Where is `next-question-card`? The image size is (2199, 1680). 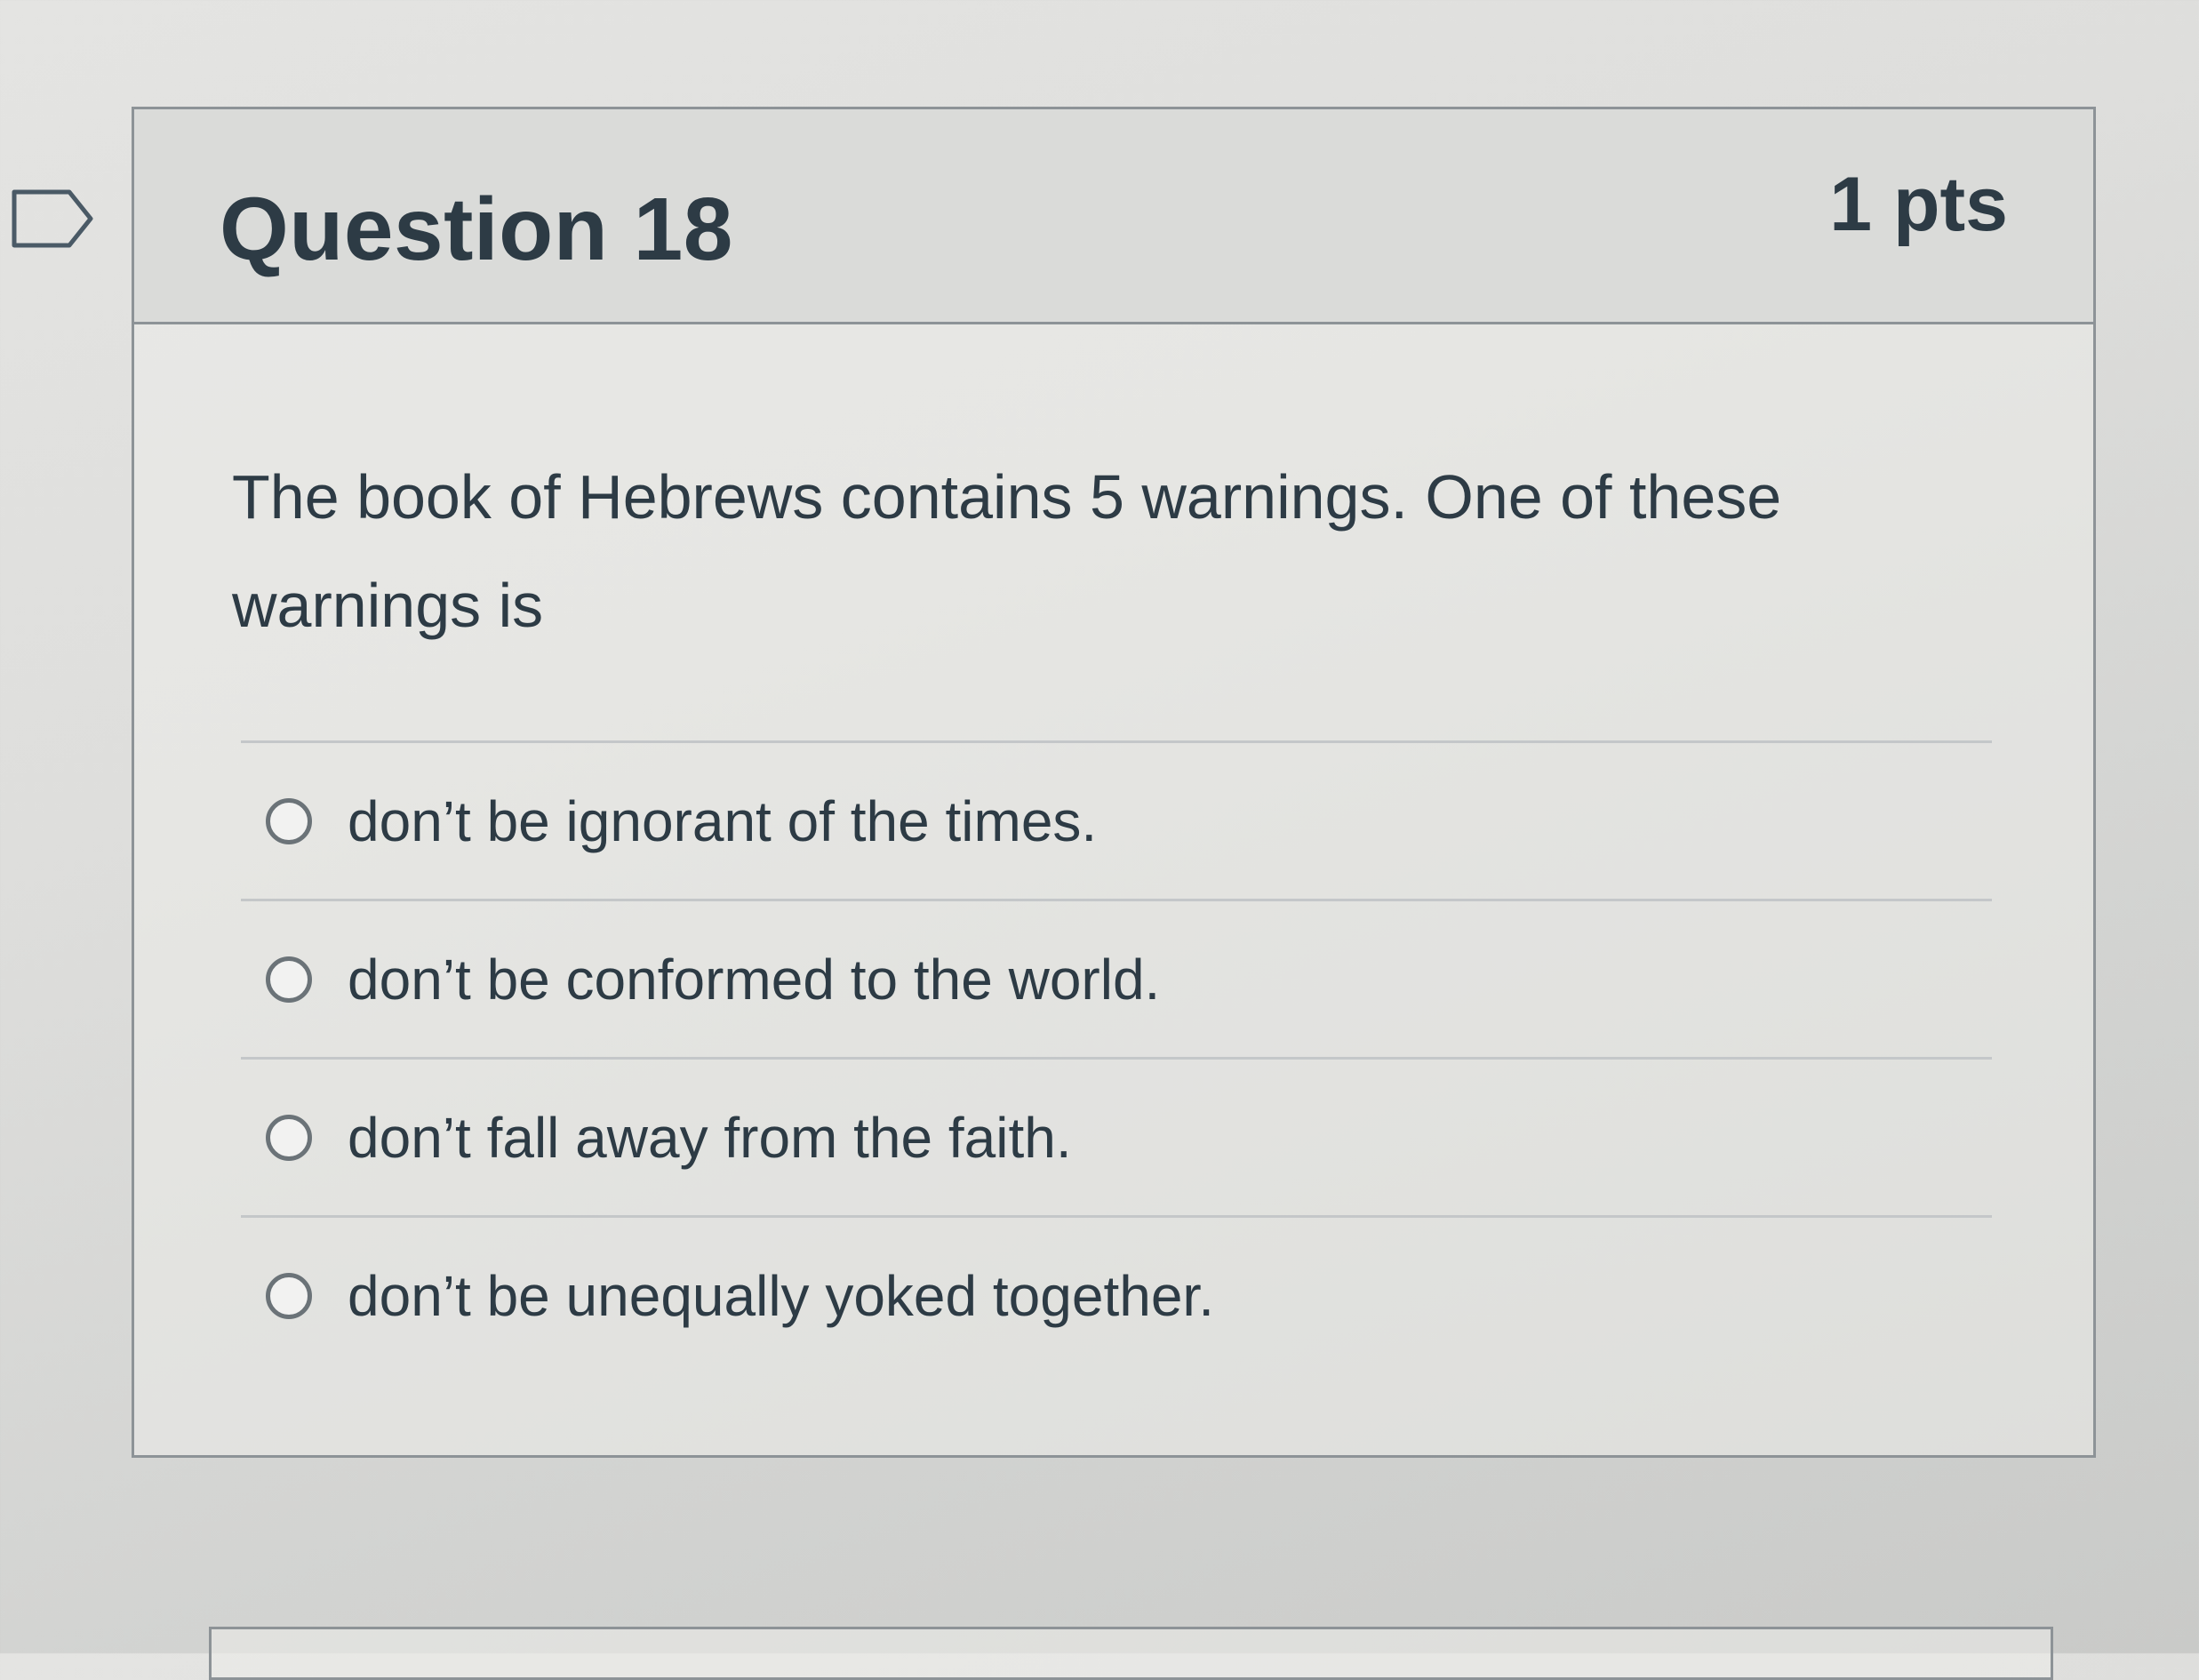
next-question-card is located at coordinates (1131, 1653).